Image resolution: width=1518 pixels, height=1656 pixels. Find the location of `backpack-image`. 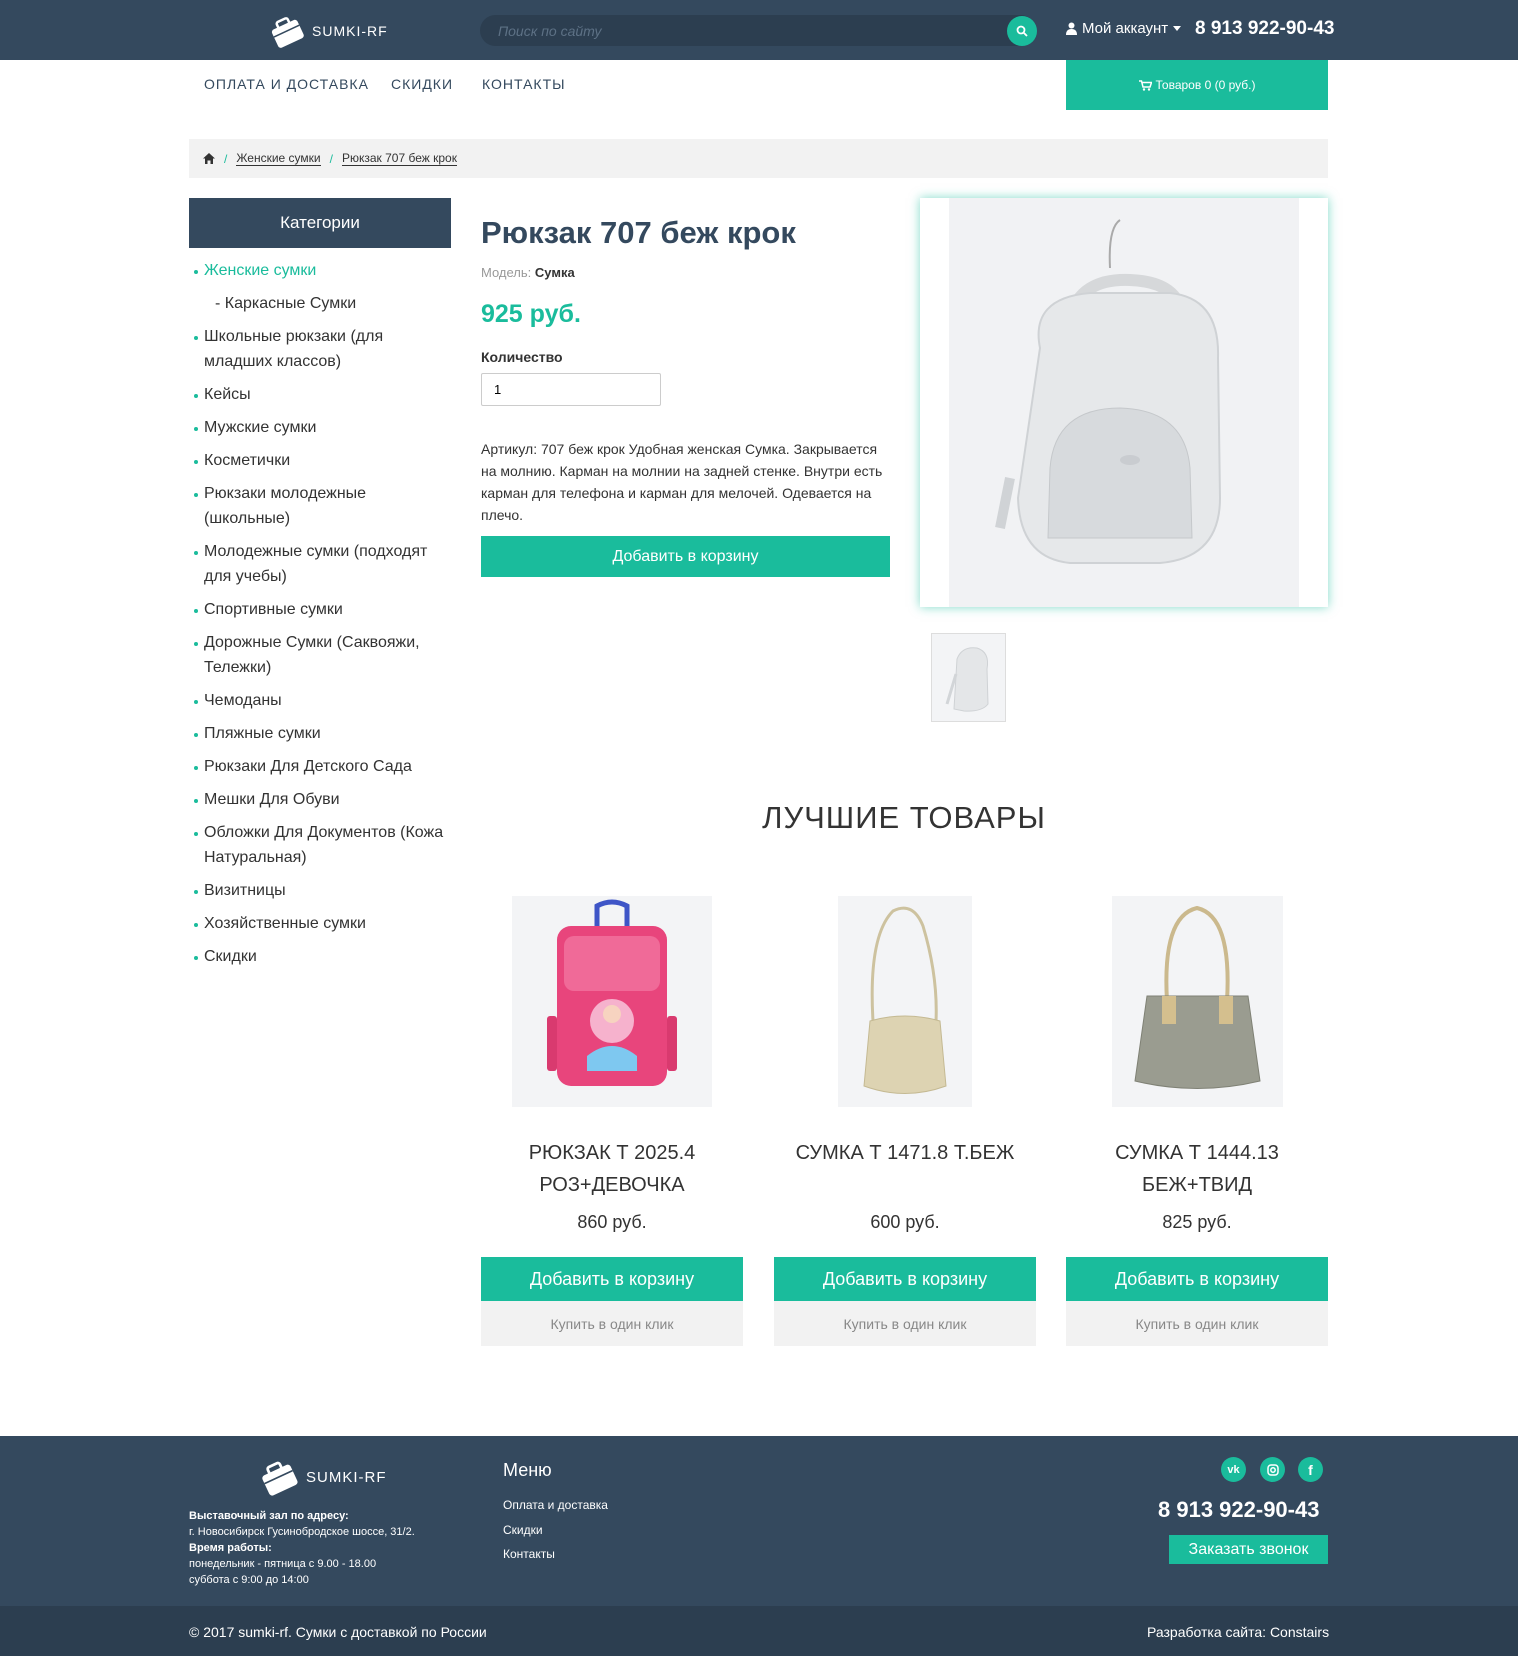

backpack-image is located at coordinates (1124, 402).